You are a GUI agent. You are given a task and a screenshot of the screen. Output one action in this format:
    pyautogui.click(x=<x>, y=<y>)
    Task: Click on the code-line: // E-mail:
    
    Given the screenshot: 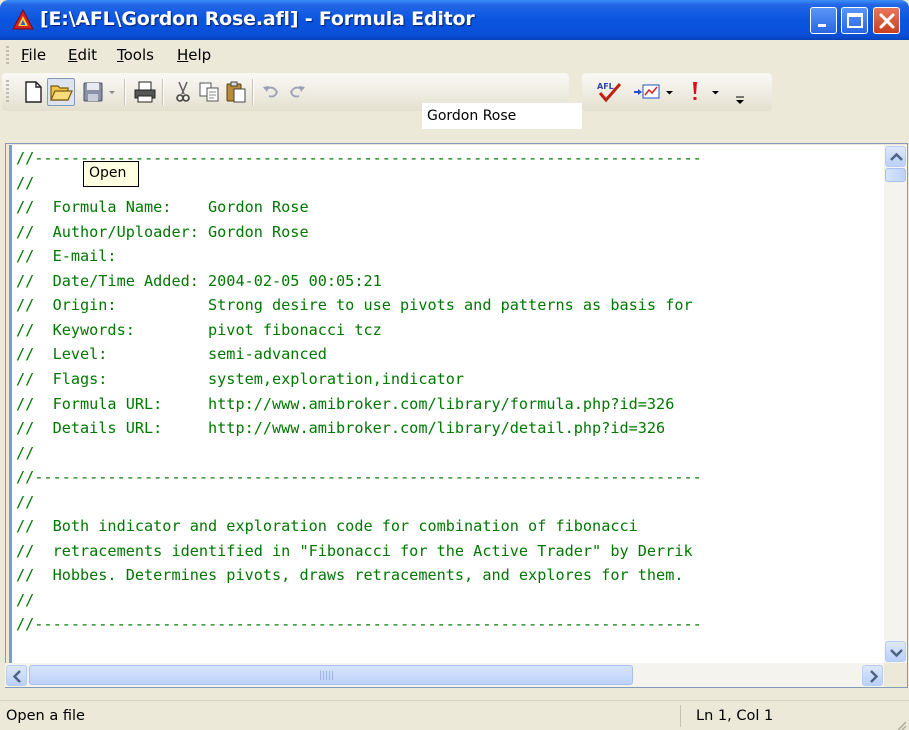 What is the action you would take?
    pyautogui.click(x=66, y=256)
    